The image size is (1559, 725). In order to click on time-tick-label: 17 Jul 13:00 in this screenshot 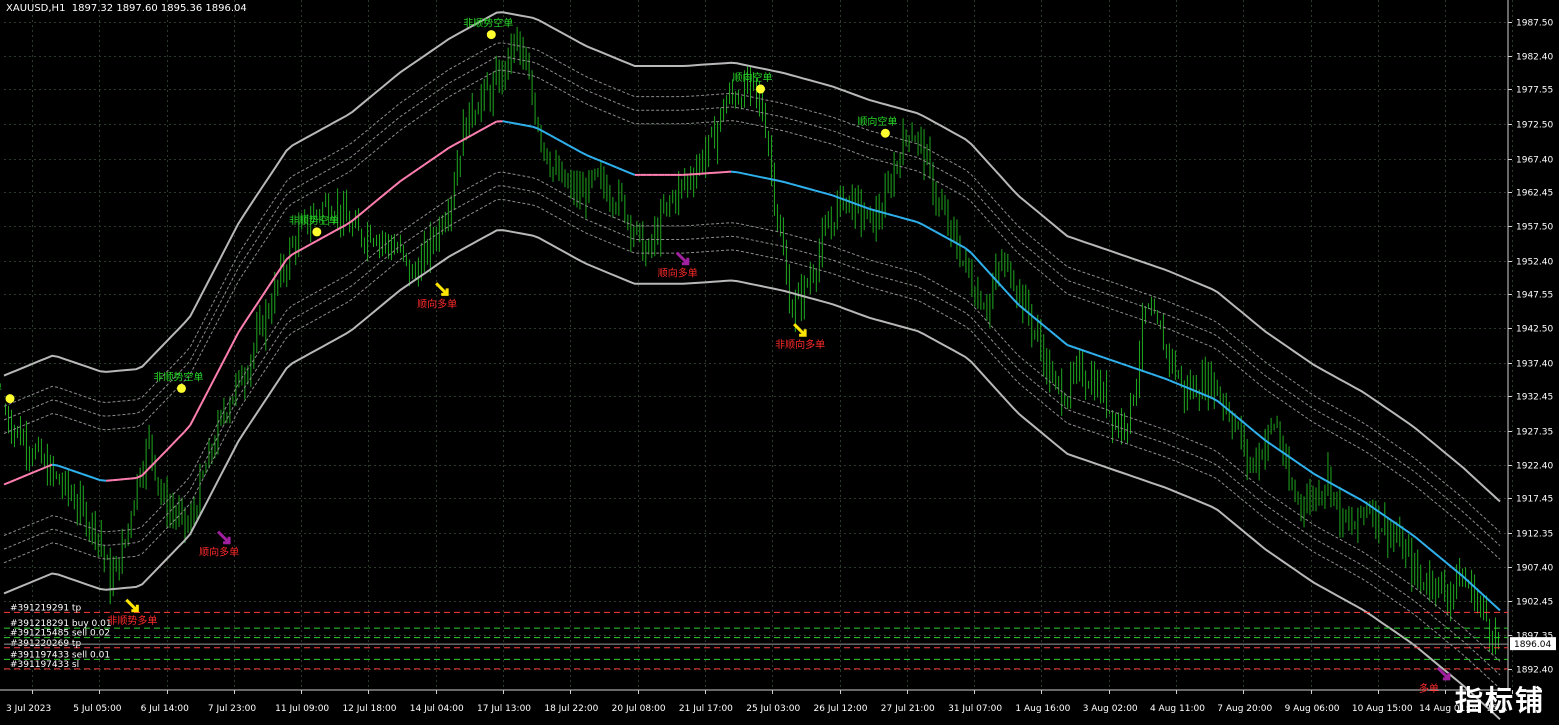, I will do `click(504, 709)`.